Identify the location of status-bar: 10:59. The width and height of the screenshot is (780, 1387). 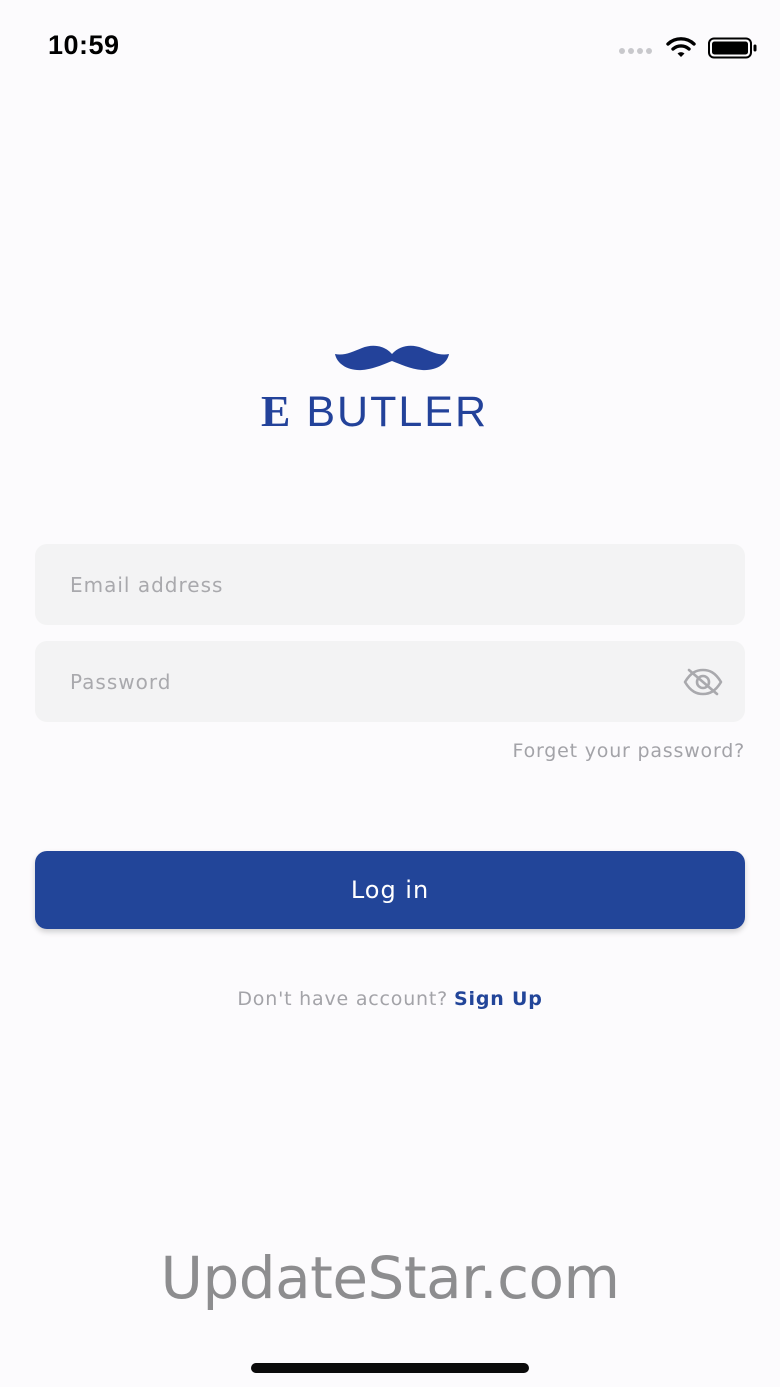
(390, 46).